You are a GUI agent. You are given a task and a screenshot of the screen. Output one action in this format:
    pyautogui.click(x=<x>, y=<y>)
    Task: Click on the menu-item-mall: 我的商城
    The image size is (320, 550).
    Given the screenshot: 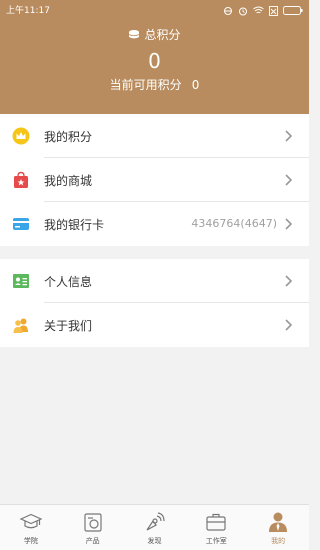 What is the action you would take?
    pyautogui.click(x=154, y=180)
    